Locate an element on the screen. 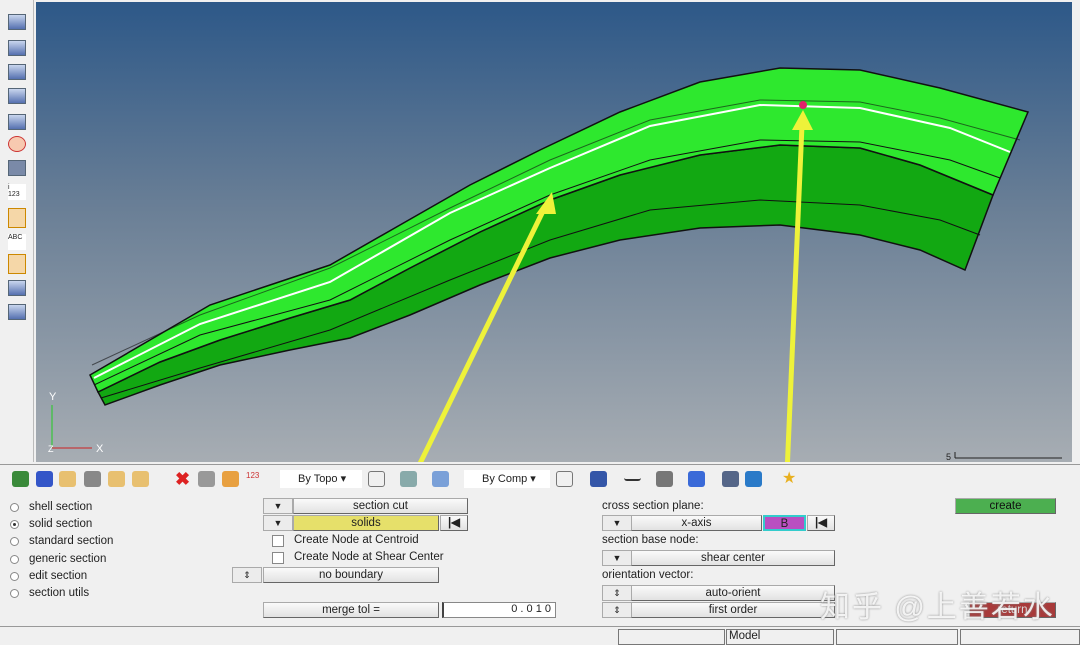 The height and width of the screenshot is (645, 1080). reset-solids-button: |◀ is located at coordinates (454, 523).